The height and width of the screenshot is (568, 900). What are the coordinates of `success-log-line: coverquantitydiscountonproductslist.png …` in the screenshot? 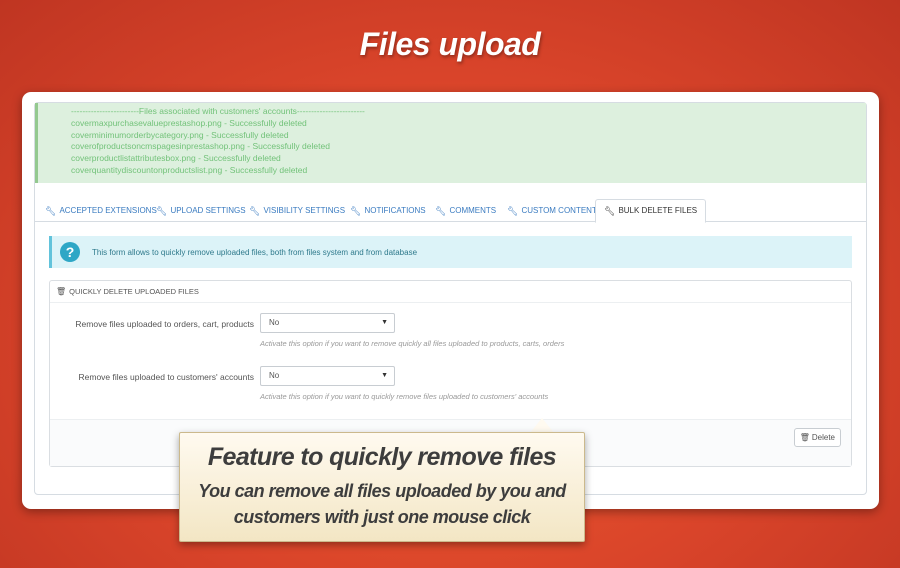 It's located at (189, 169).